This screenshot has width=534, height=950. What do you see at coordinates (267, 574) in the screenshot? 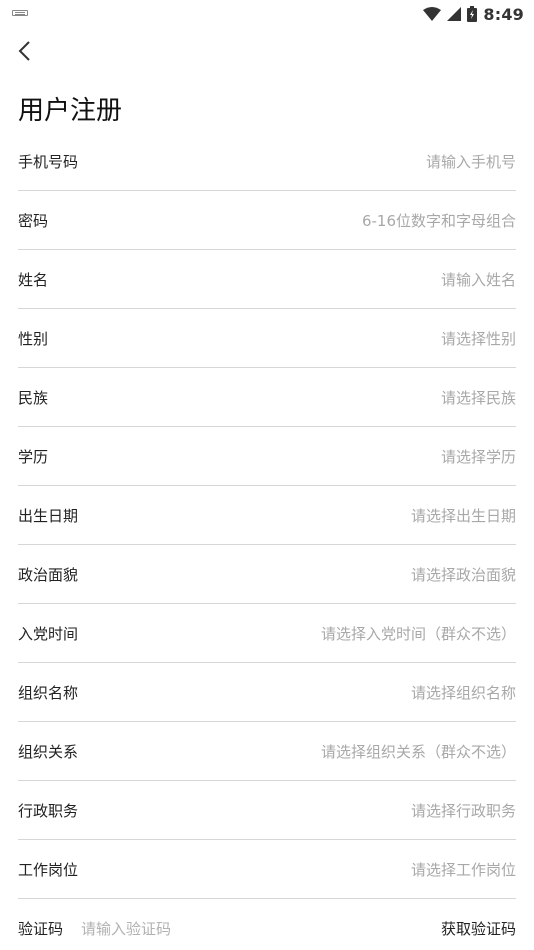
I see `field-political-status: 政治面貌 请选择政治面貌` at bounding box center [267, 574].